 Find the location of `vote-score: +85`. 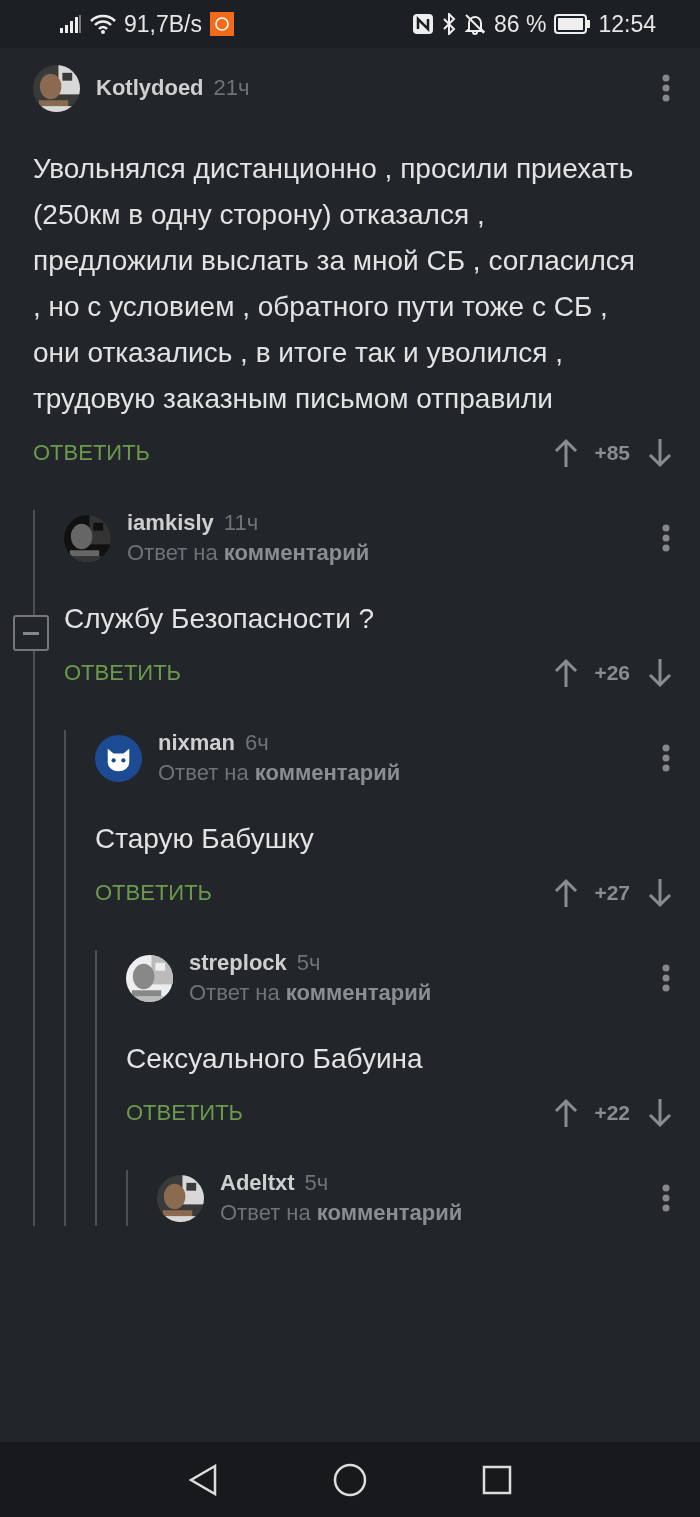

vote-score: +85 is located at coordinates (612, 453).